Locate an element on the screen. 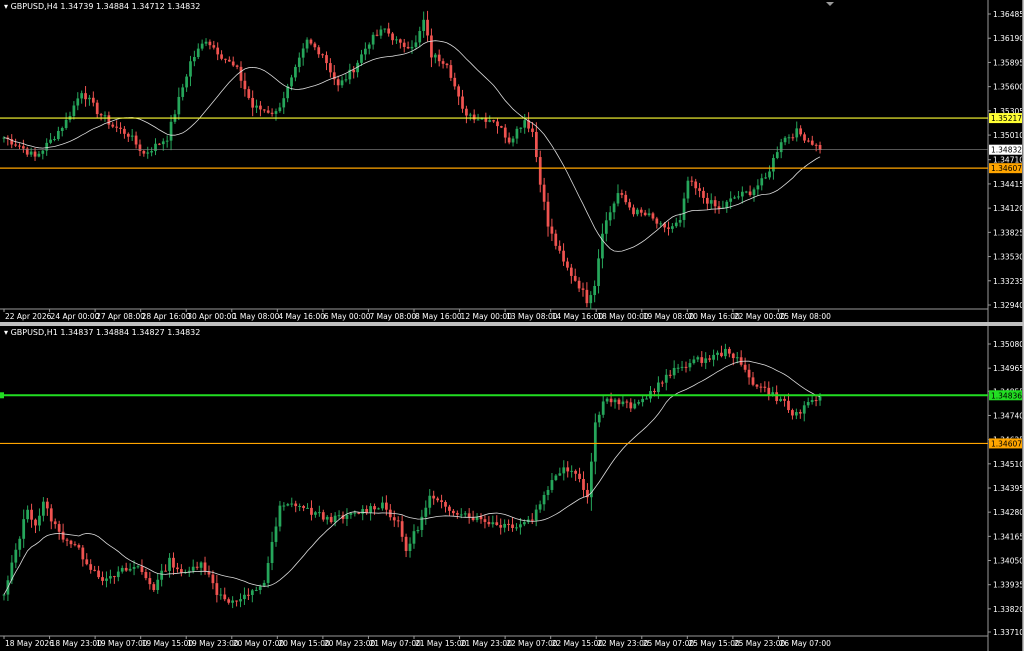 The width and height of the screenshot is (1024, 651). time-tick-label: 20 May 15:00 is located at coordinates (304, 643).